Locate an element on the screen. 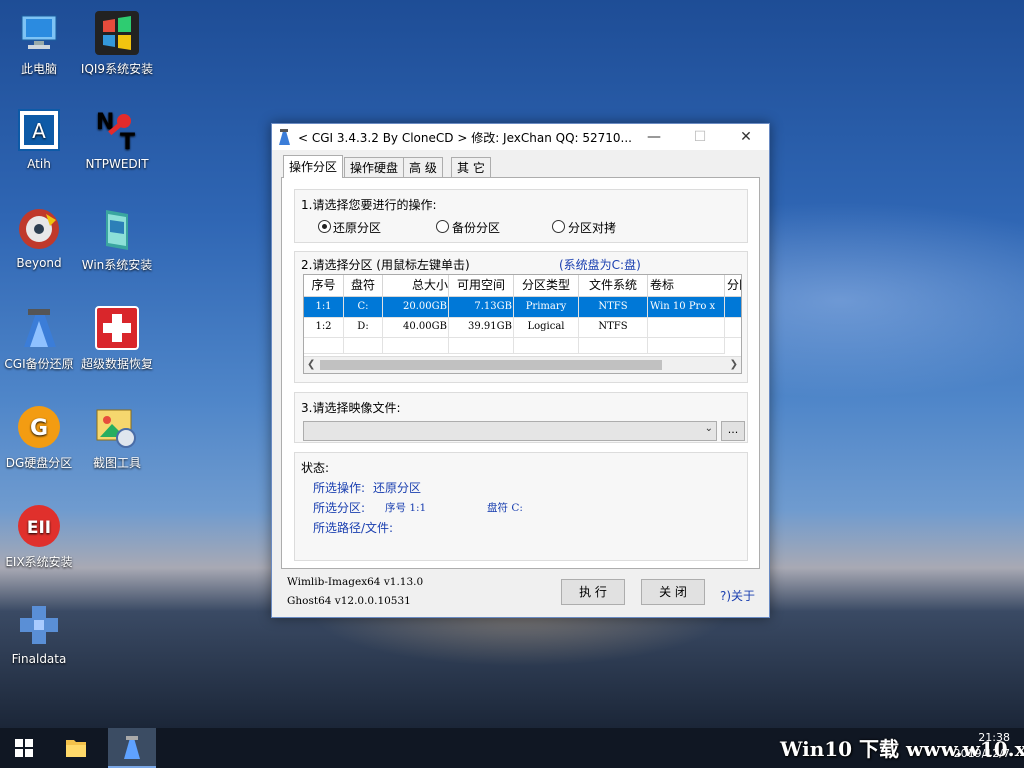 Image resolution: width=1024 pixels, height=771 pixels. system-disk-note: (系统盘为C:盘) is located at coordinates (600, 265).